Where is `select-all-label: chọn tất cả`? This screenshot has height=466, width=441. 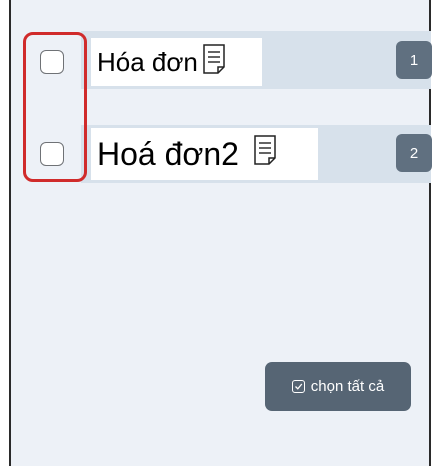 select-all-label: chọn tất cả is located at coordinates (347, 386).